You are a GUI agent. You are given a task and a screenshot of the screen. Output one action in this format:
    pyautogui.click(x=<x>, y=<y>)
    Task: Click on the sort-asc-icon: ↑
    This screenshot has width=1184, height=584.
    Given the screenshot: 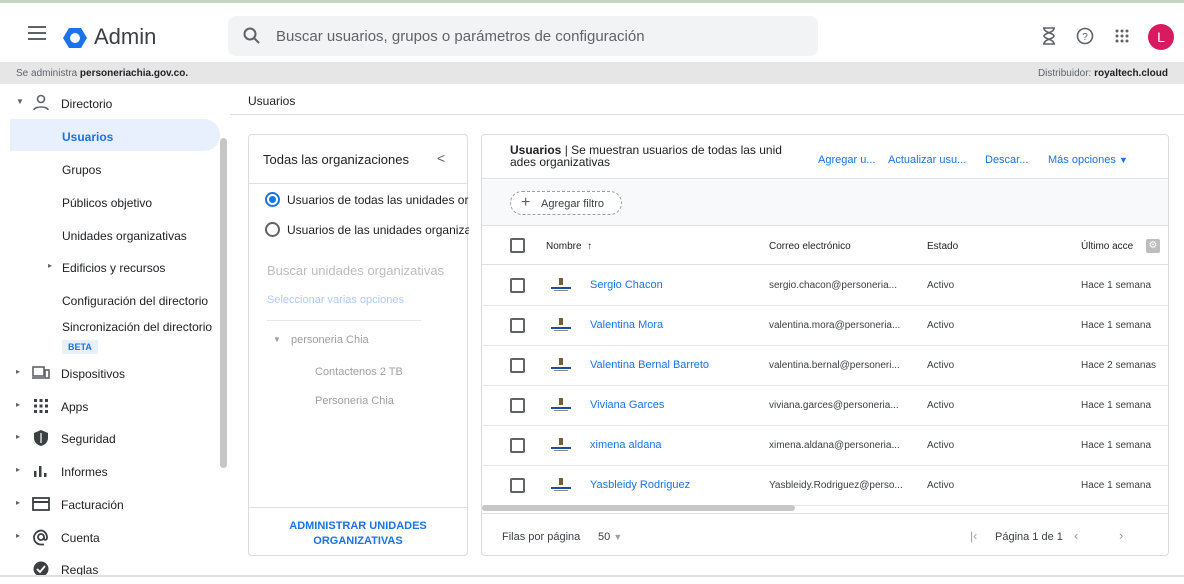 What is the action you would take?
    pyautogui.click(x=590, y=246)
    